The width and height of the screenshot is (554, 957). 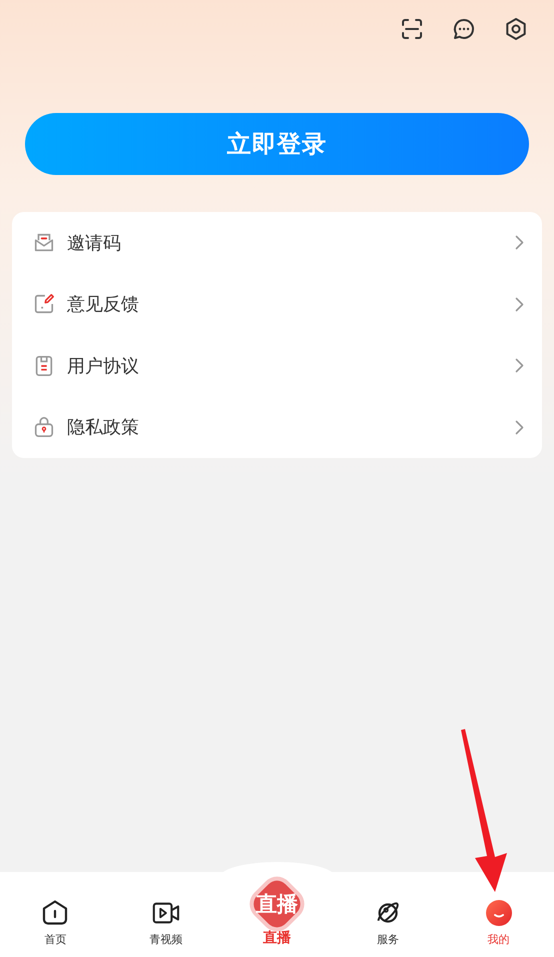 What do you see at coordinates (44, 243) in the screenshot?
I see `envelope-icon` at bounding box center [44, 243].